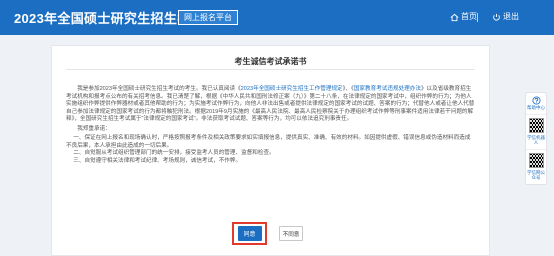 This screenshot has width=554, height=256. I want to click on home-label: 首页, so click(469, 16).